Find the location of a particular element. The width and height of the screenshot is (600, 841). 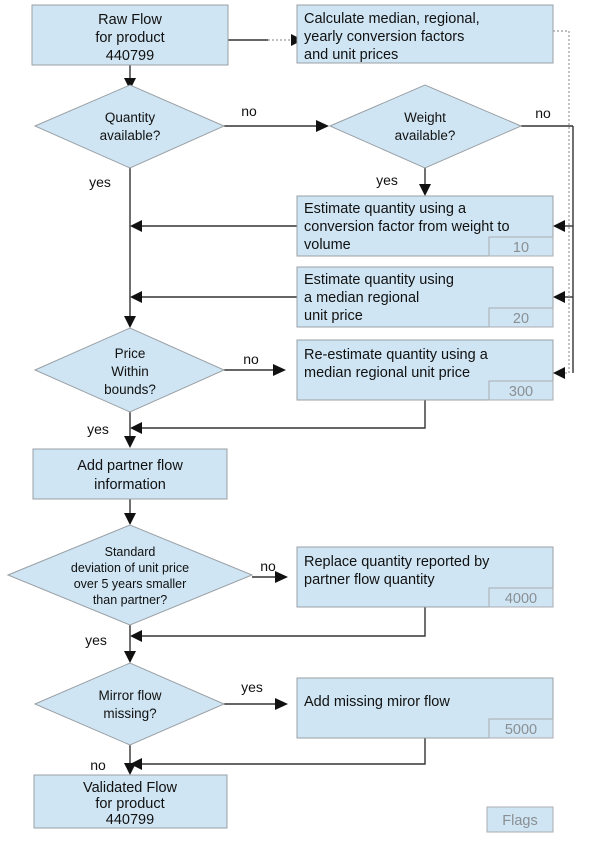

add-partner-line-2: information is located at coordinates (130, 485).